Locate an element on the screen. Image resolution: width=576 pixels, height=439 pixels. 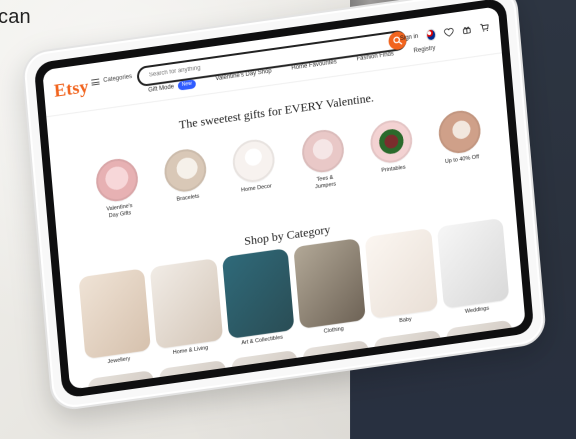
circle-item-bracelets: Bracelets is located at coordinates (186, 175).